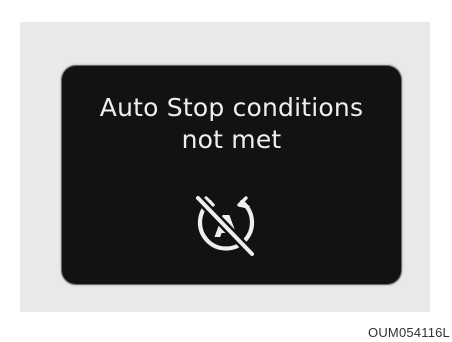  I want to click on message-line-2: not met, so click(231, 139).